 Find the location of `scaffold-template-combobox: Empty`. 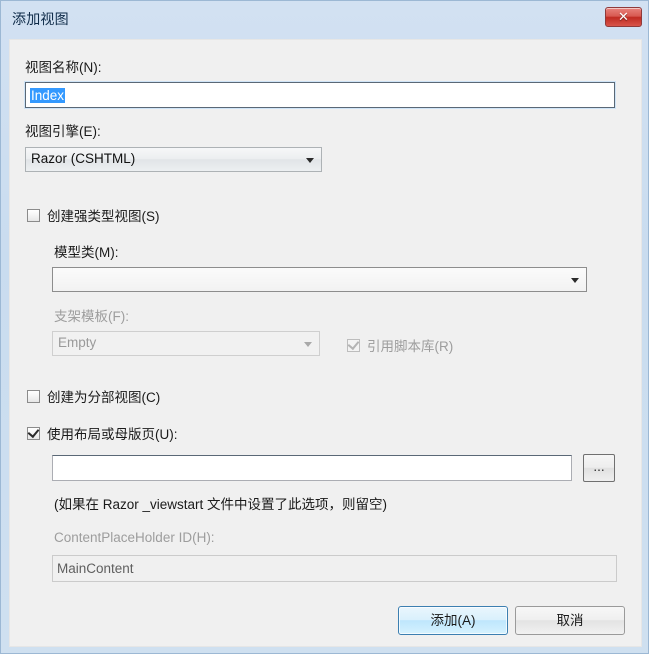

scaffold-template-combobox: Empty is located at coordinates (186, 343).